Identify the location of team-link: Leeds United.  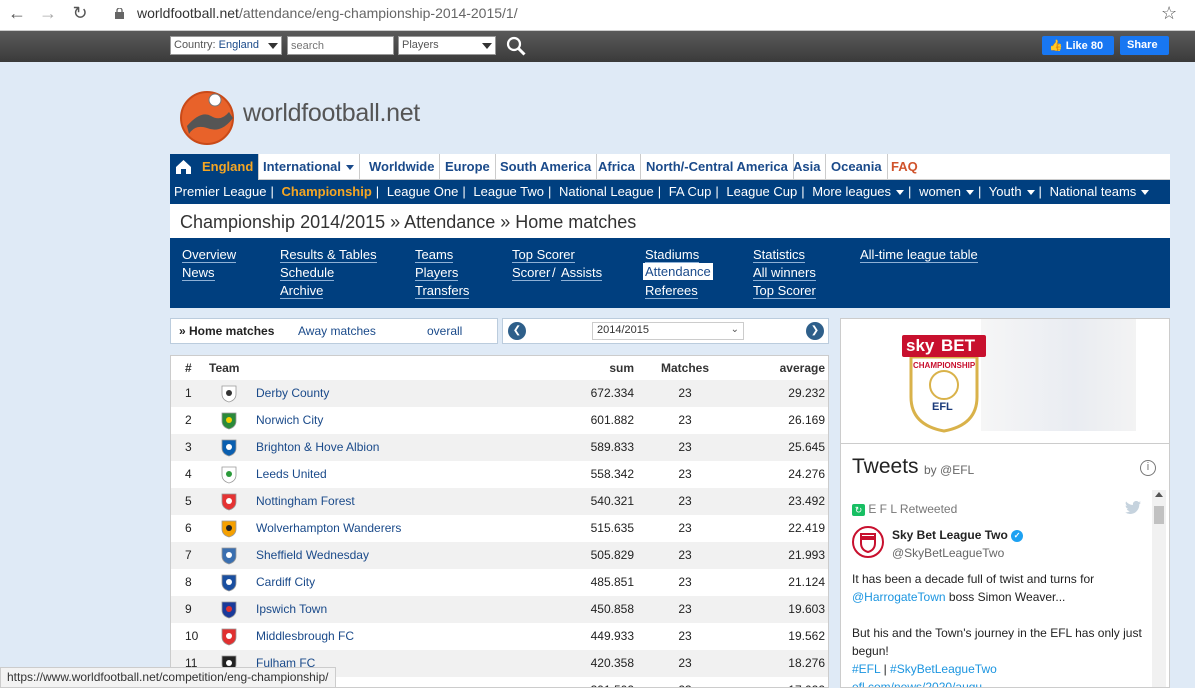
(291, 474).